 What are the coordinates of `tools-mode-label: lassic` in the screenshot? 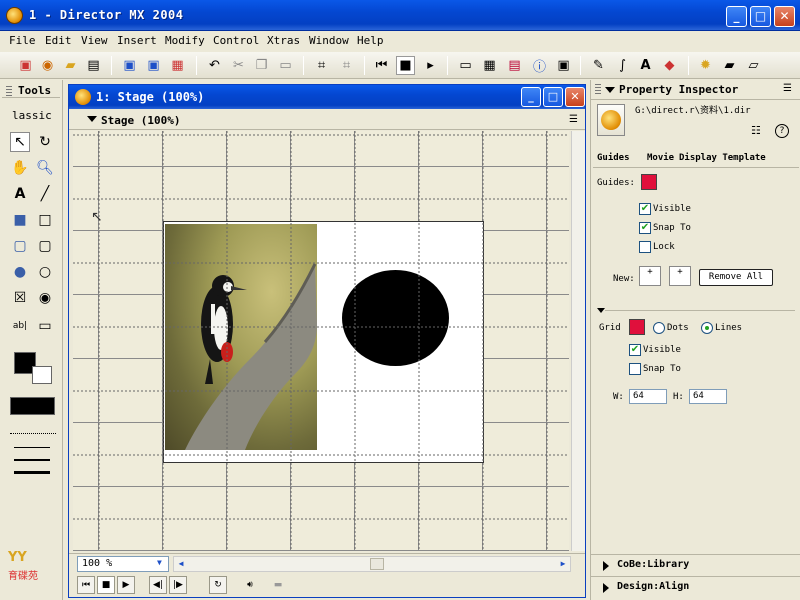 It's located at (32, 115).